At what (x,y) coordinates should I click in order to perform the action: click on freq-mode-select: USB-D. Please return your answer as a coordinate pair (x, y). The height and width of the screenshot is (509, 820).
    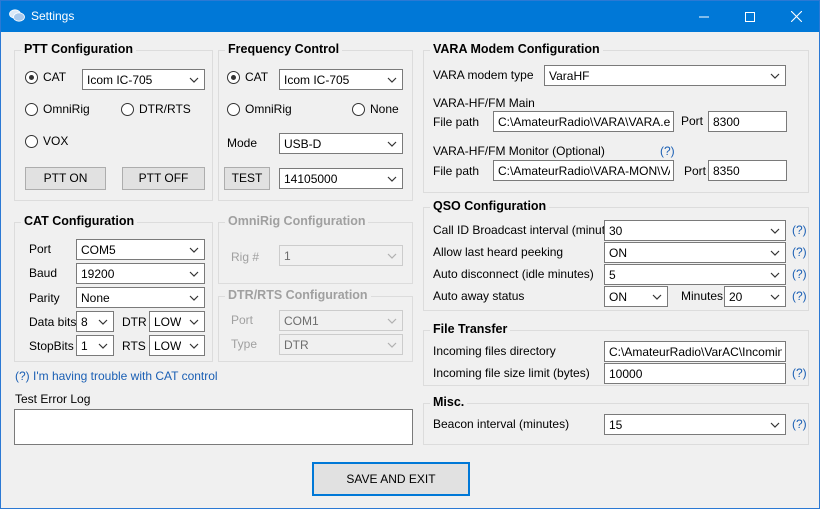
    Looking at the image, I should click on (341, 143).